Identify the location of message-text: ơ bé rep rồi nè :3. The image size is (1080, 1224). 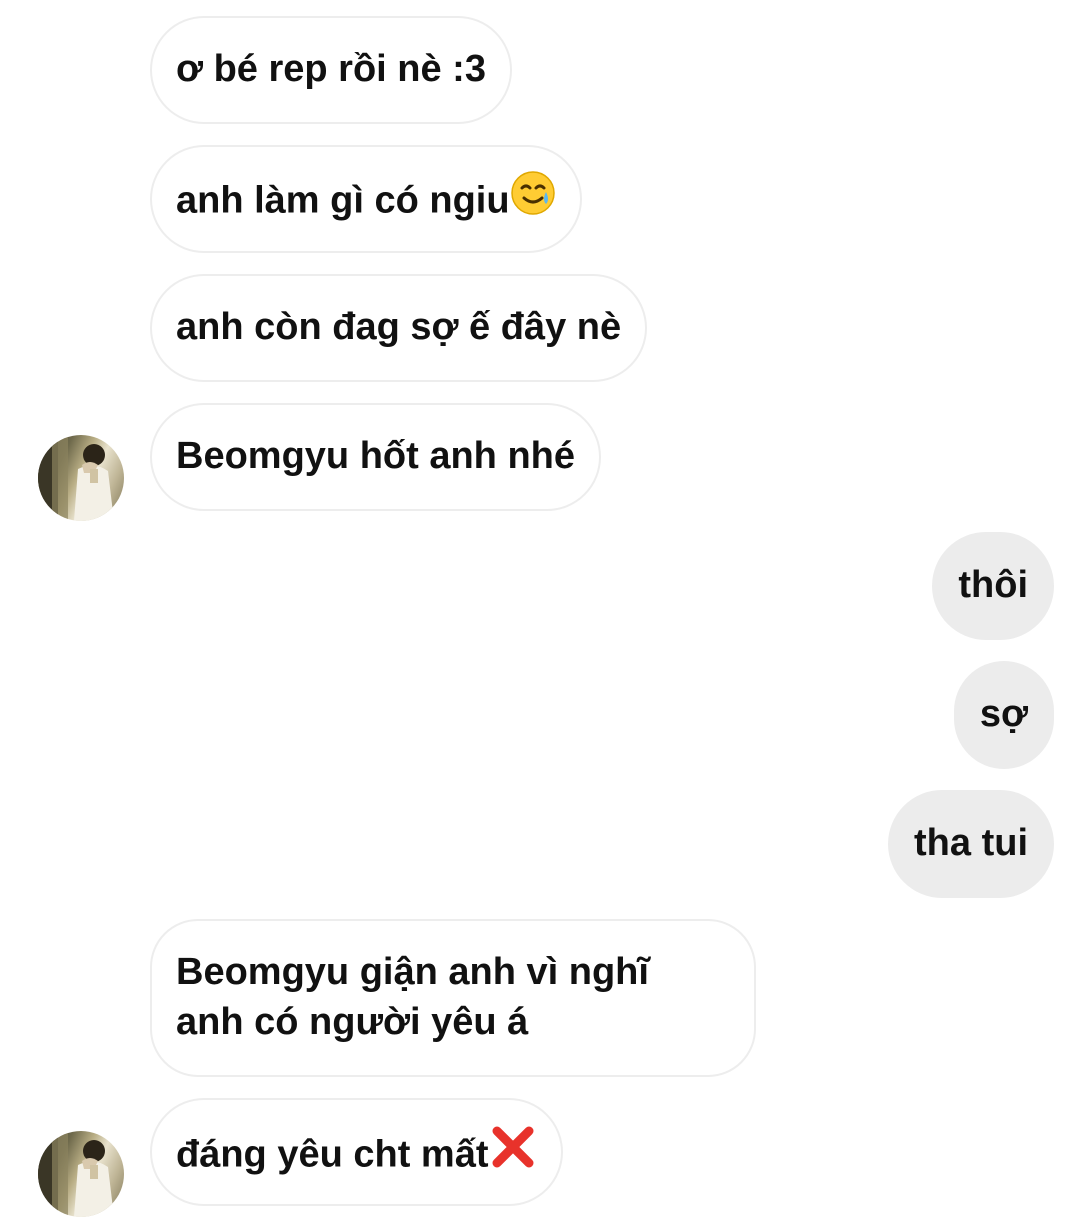
(331, 69).